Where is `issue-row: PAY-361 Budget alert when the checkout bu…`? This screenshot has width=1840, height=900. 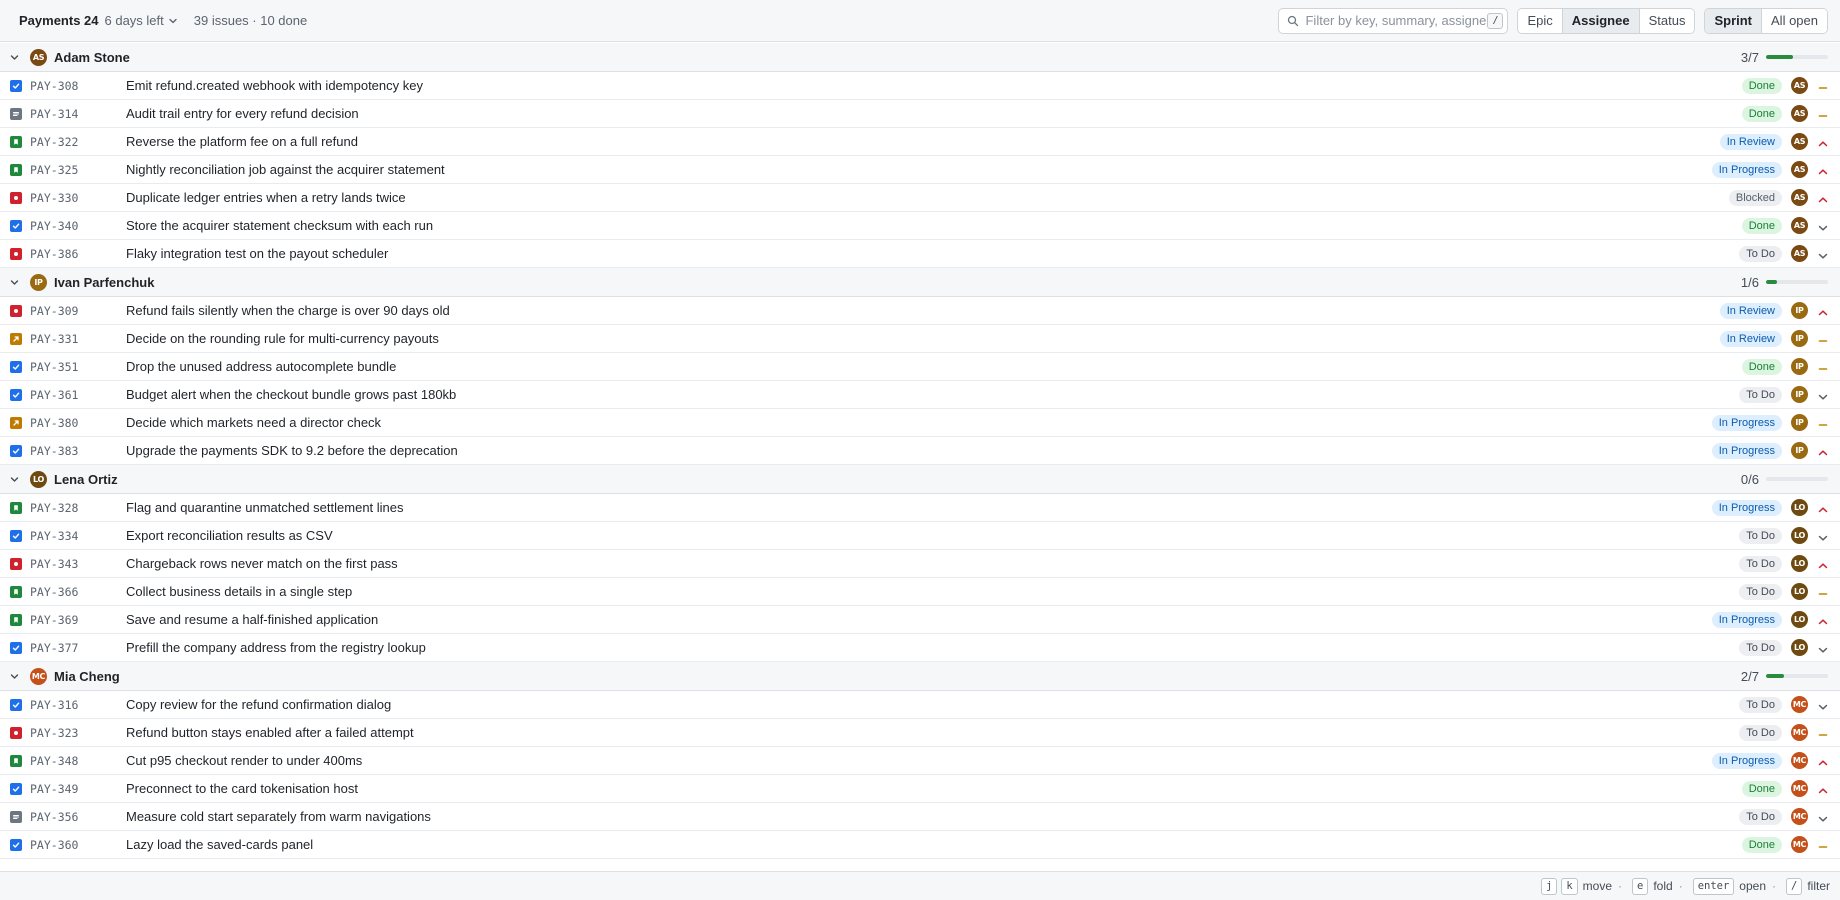 issue-row: PAY-361 Budget alert when the checkout bu… is located at coordinates (920, 395).